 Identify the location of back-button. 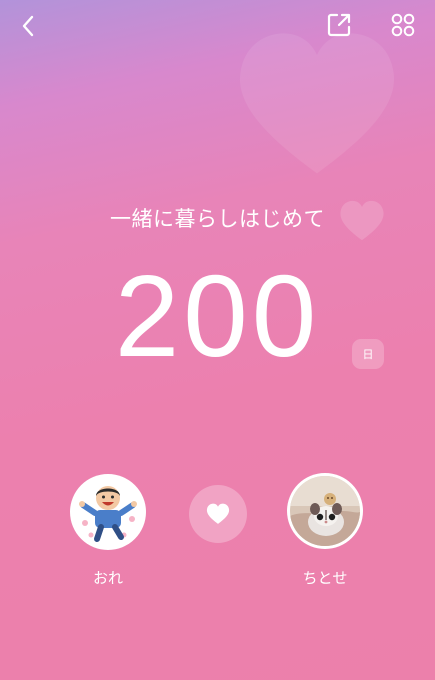
(28, 26).